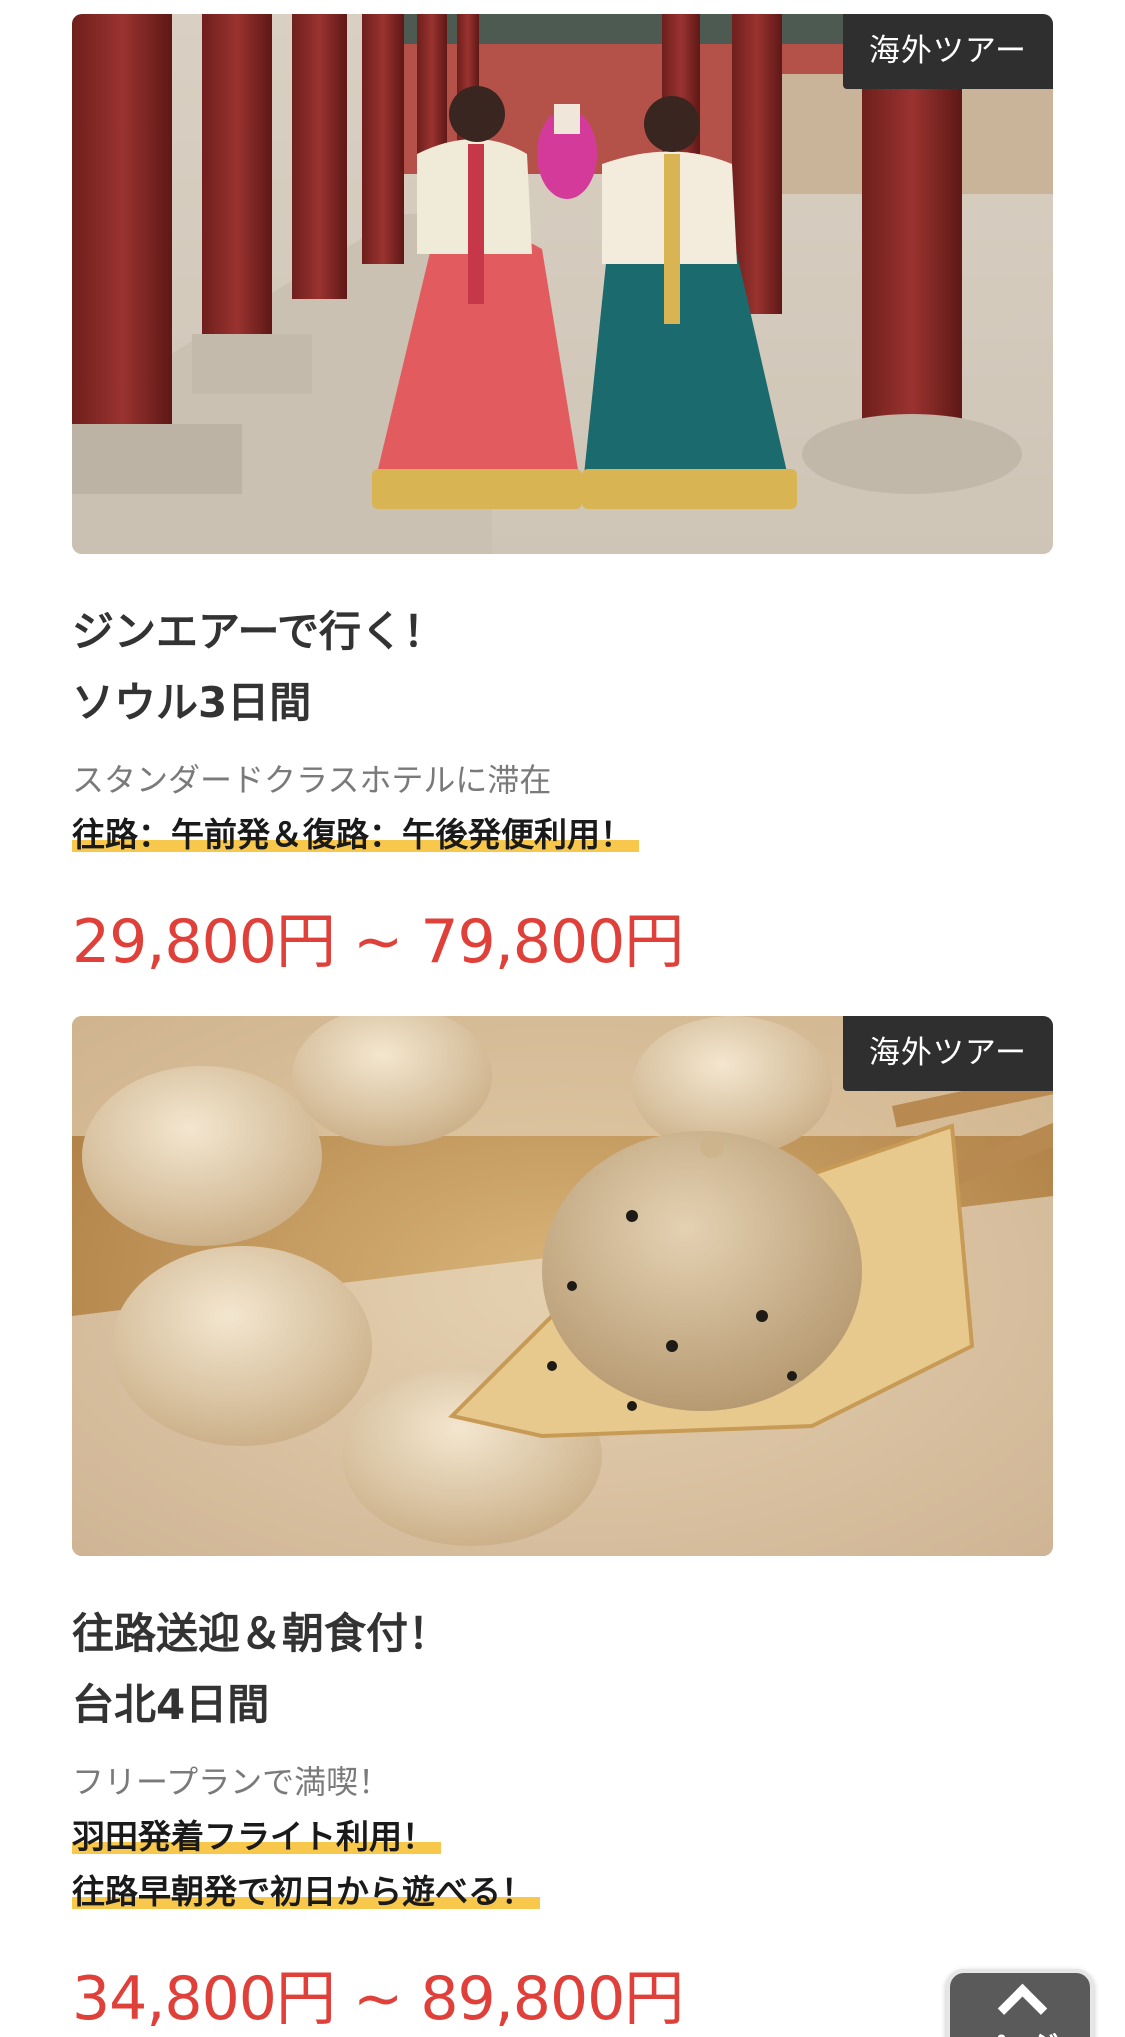  I want to click on tour-title-line: ジンエアーで行く！, so click(258, 631).